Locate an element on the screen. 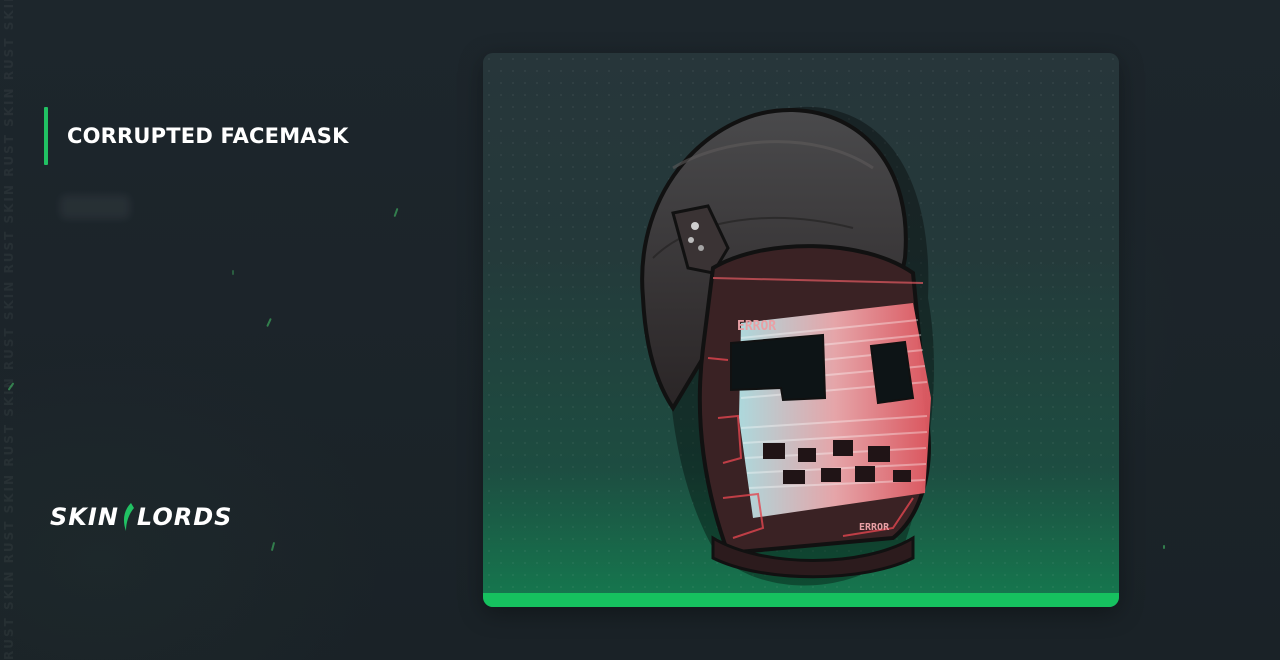  logo-text-left: SKIN is located at coordinates (84, 517).